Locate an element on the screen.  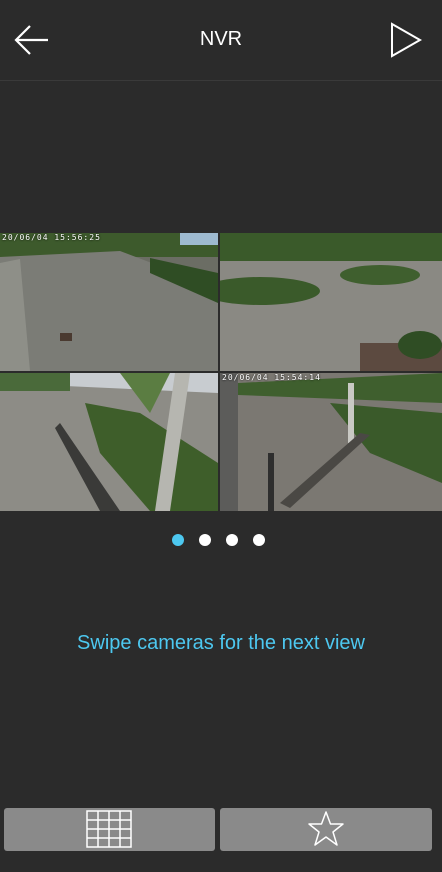
grid-layout-icon is located at coordinates (109, 829).